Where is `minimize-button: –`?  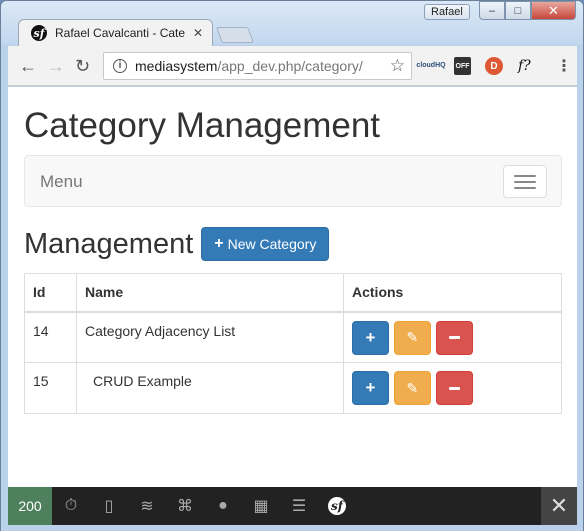
minimize-button: – is located at coordinates (492, 10).